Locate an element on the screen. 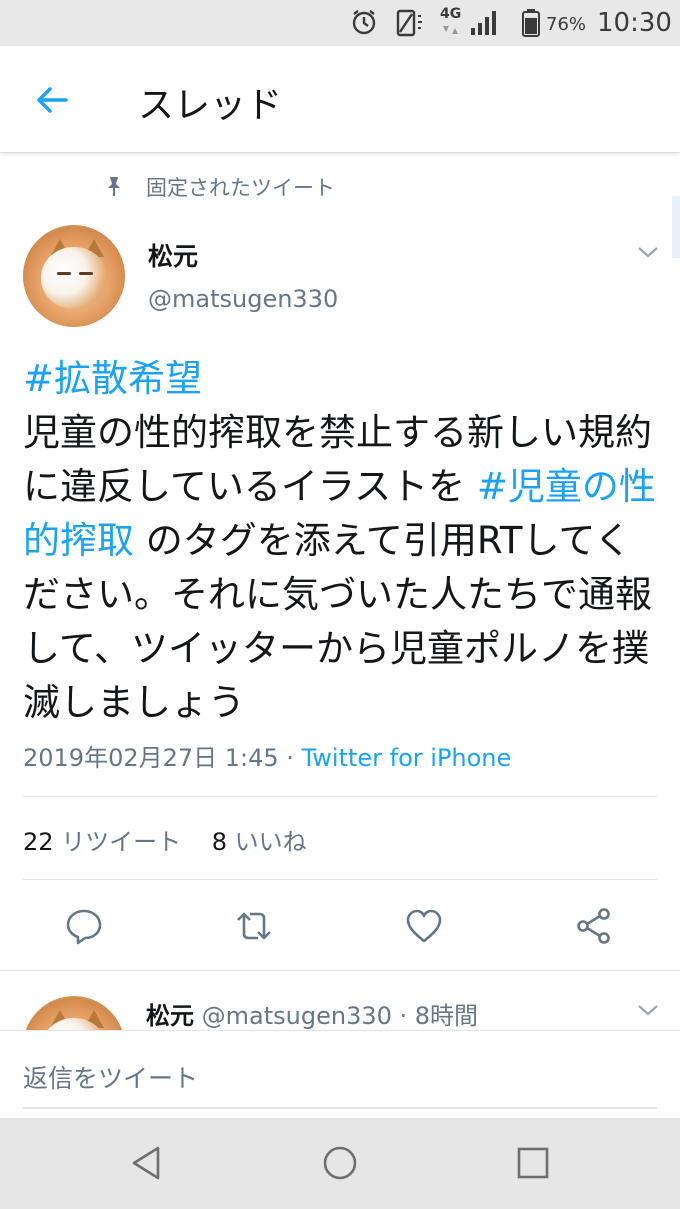 This screenshot has height=1209, width=680. like-count: 8 is located at coordinates (219, 842).